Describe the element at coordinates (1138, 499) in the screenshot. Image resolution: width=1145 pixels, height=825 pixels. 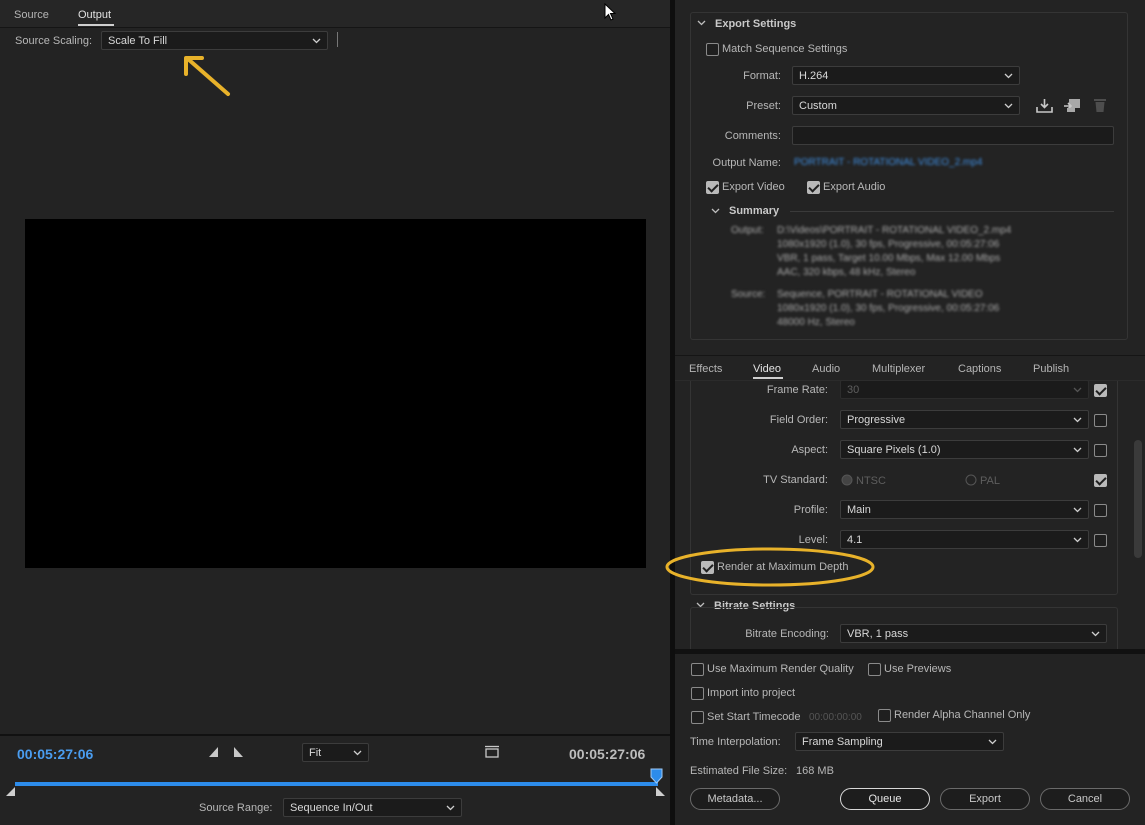
I see `video-settings-scrollbar` at that location.